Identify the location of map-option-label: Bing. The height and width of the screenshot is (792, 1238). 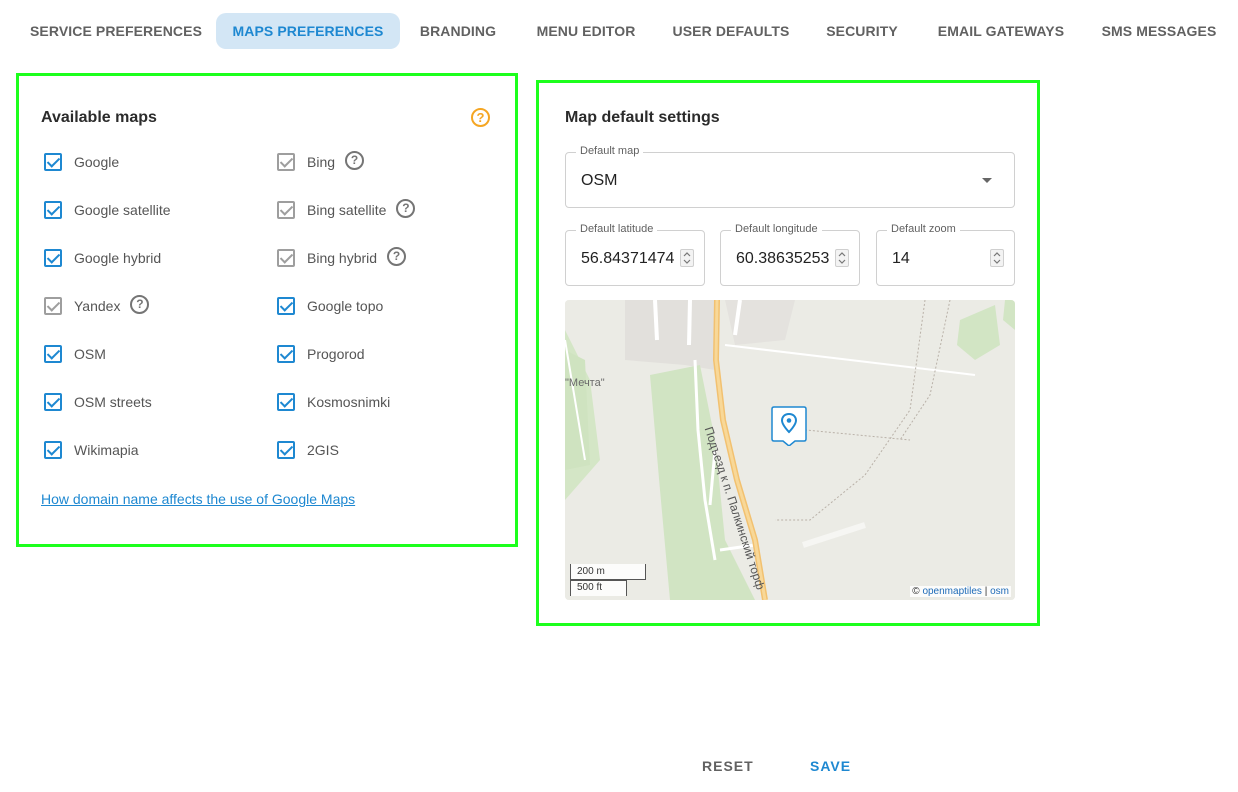
(321, 162).